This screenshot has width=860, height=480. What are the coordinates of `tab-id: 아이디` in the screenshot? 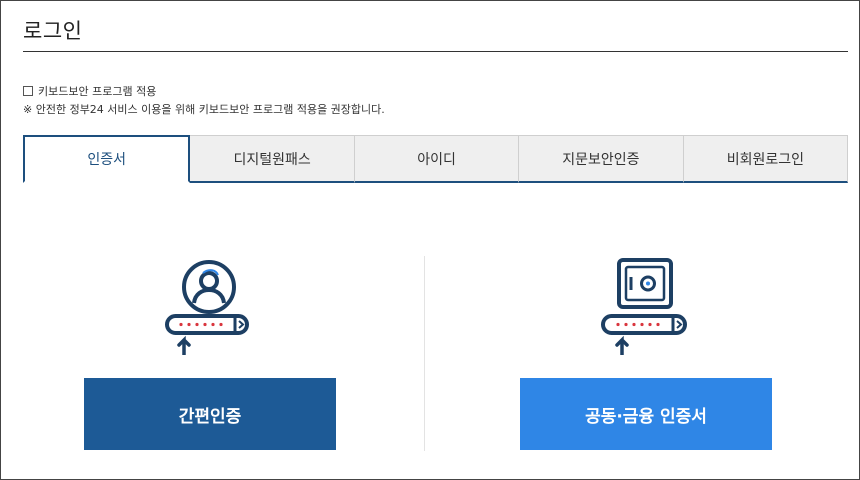 It's located at (437, 159).